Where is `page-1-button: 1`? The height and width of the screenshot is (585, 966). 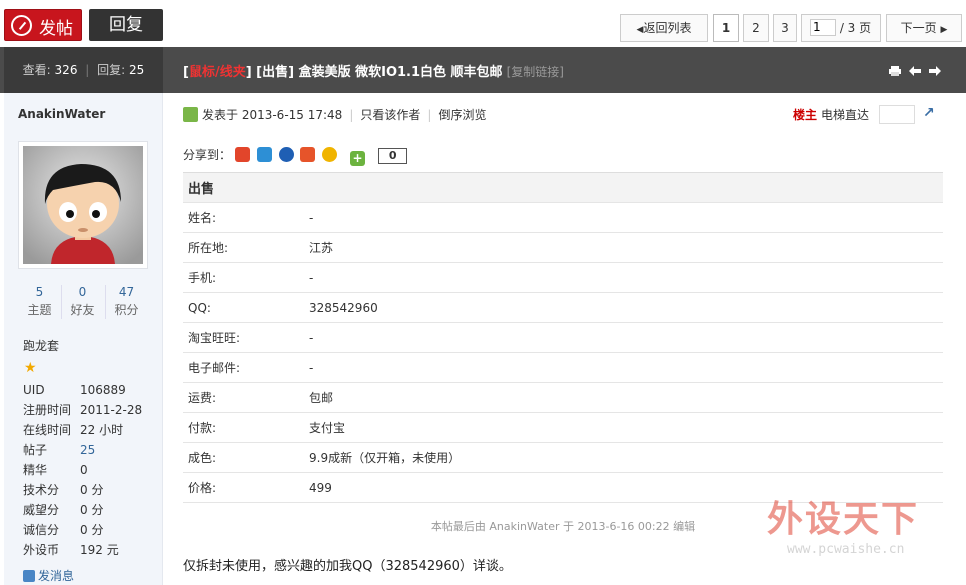
page-1-button: 1 is located at coordinates (726, 28).